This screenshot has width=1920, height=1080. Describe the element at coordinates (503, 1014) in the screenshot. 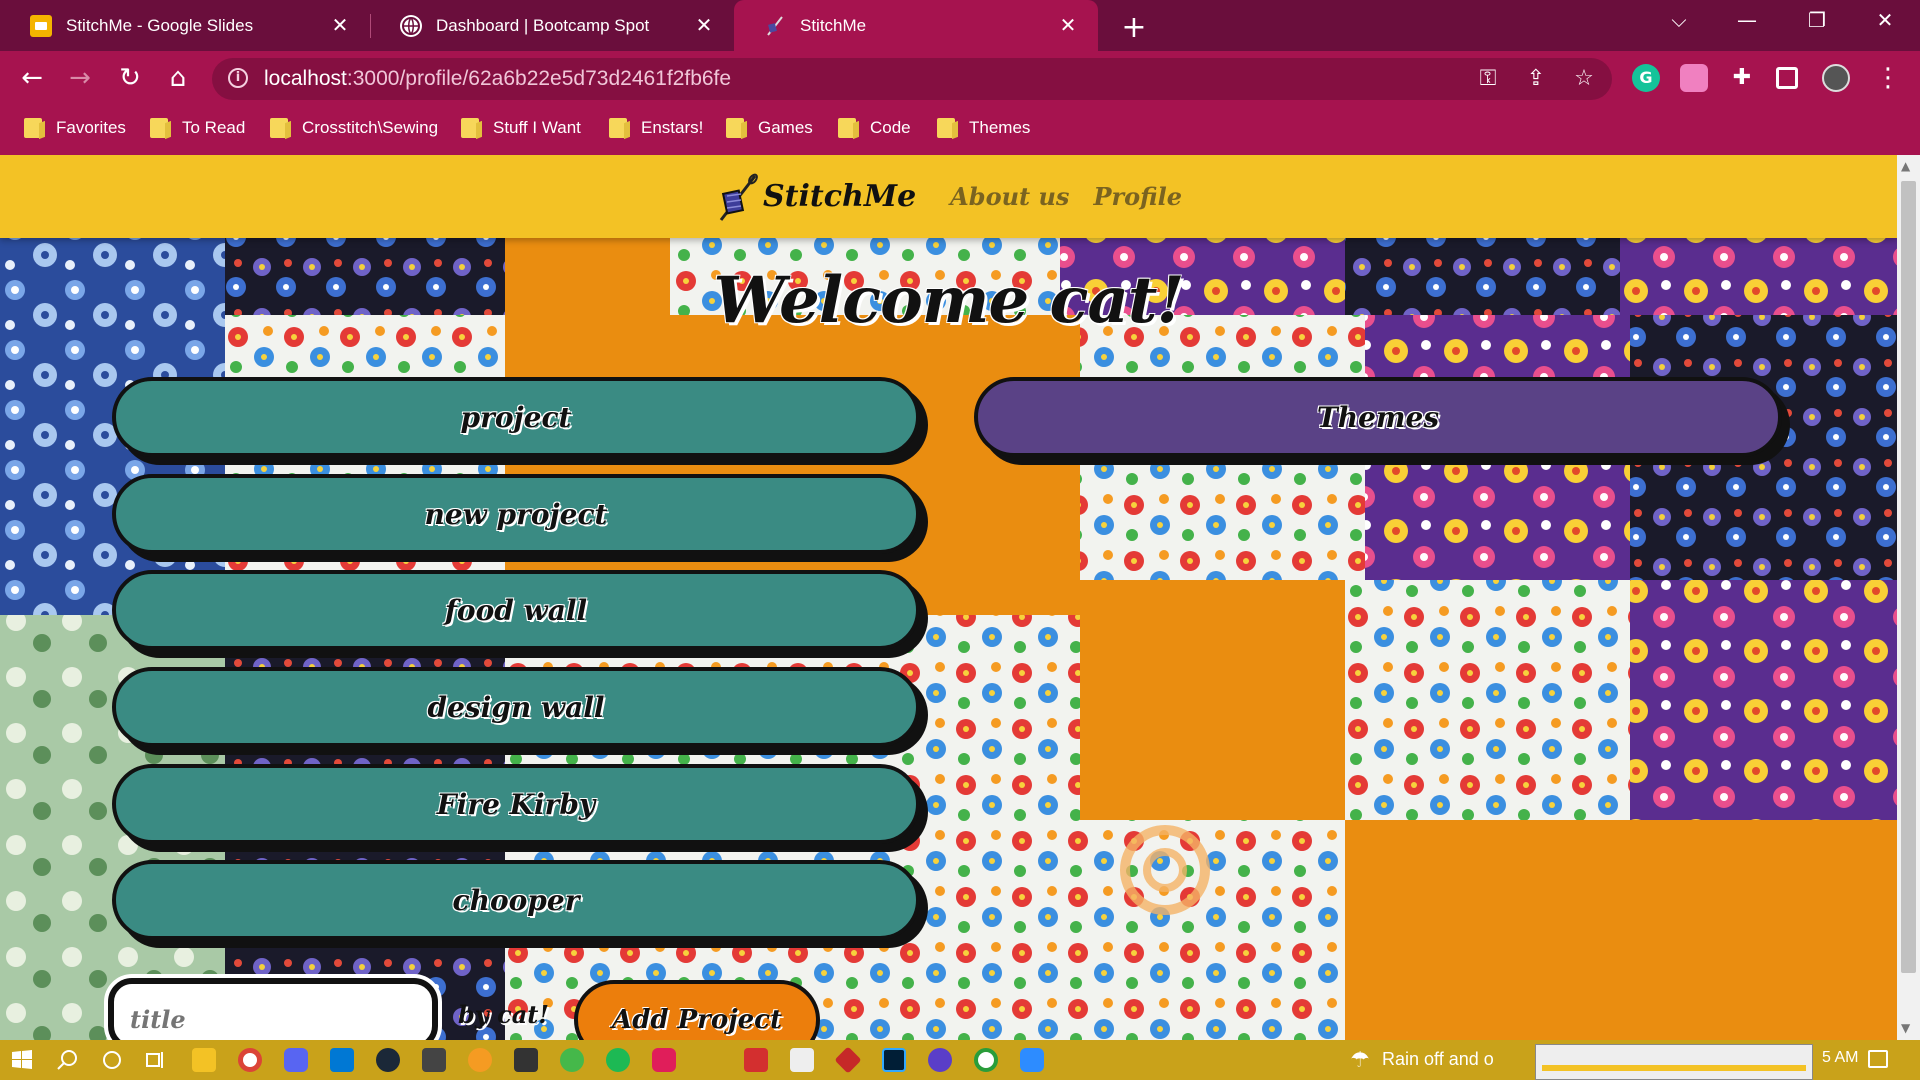

I see `author-byline: by cat!` at that location.